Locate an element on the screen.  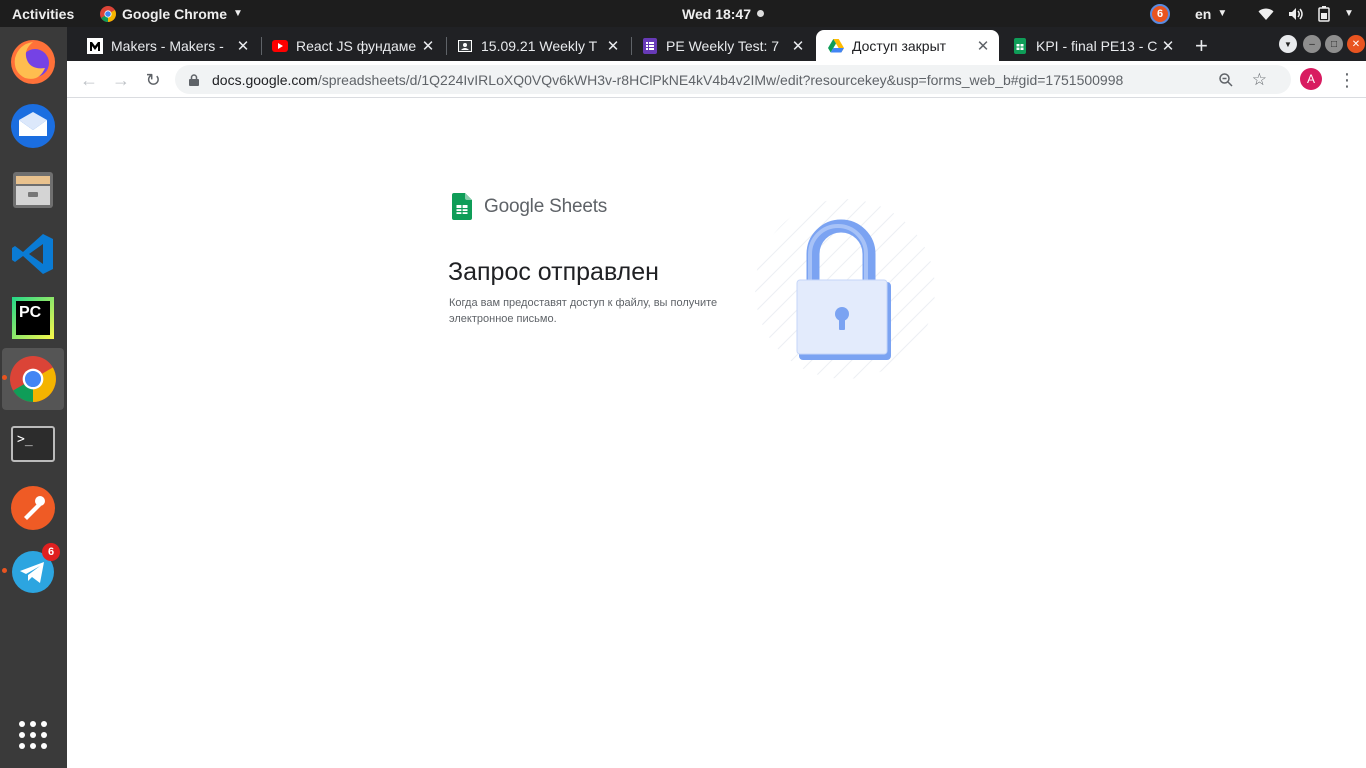
more-vert-icon: ⋮ is located at coordinates (1347, 79).